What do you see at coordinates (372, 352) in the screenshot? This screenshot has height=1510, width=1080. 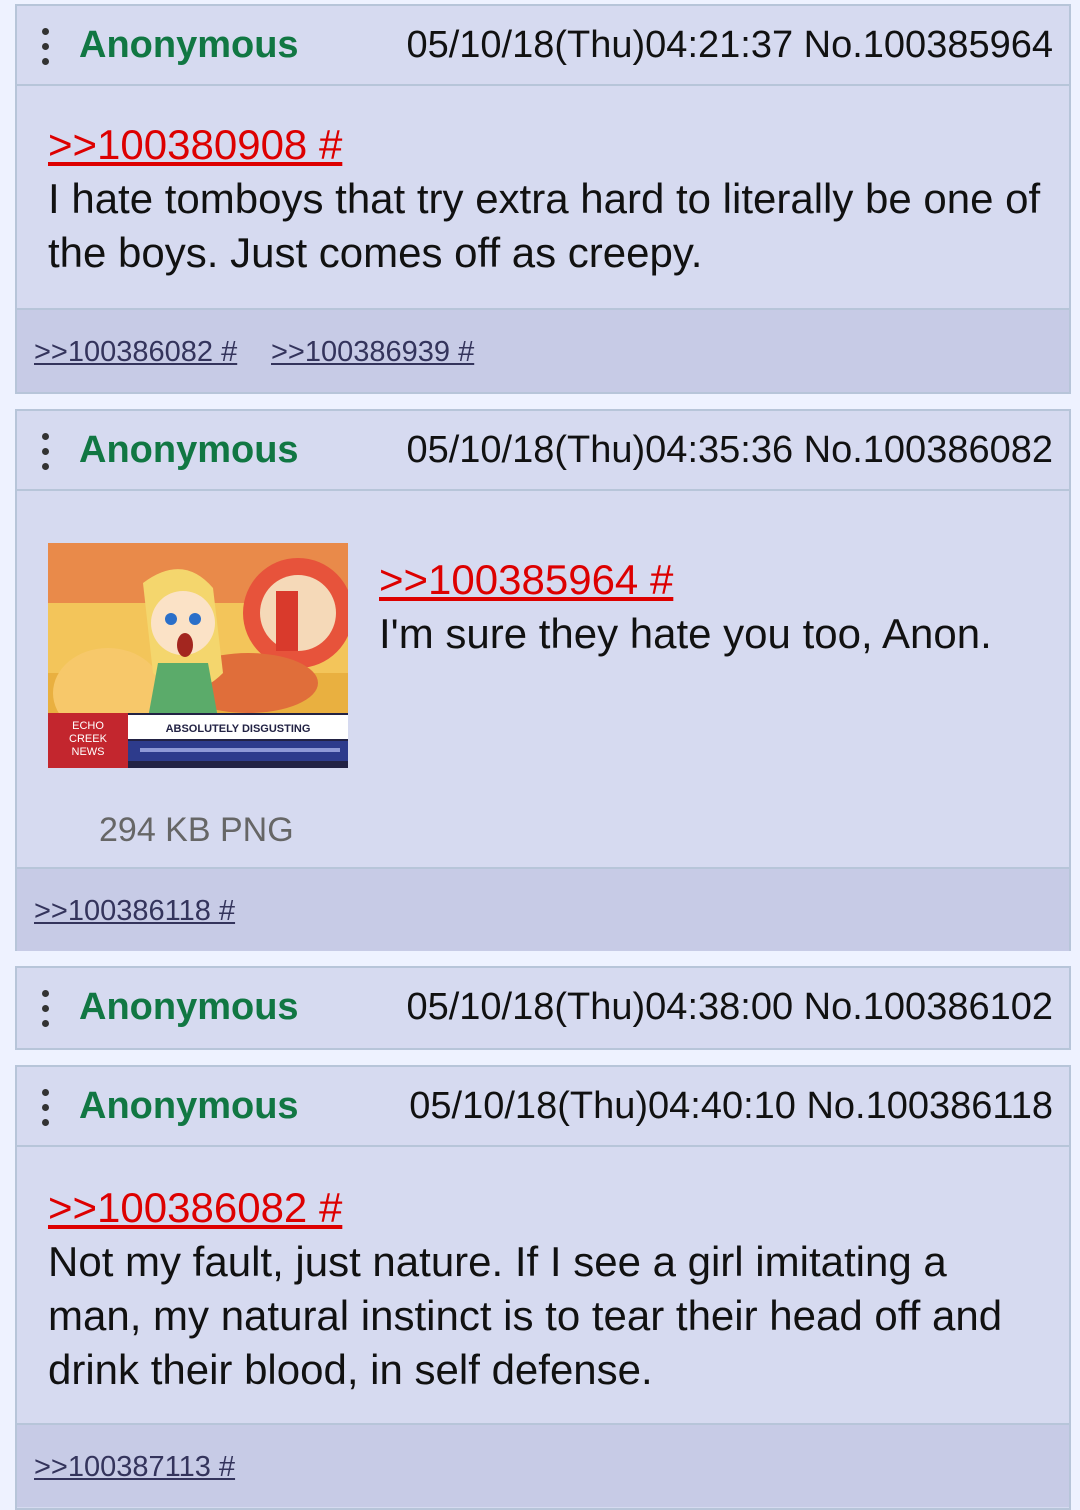 I see `reply-link: >>100386939 #` at bounding box center [372, 352].